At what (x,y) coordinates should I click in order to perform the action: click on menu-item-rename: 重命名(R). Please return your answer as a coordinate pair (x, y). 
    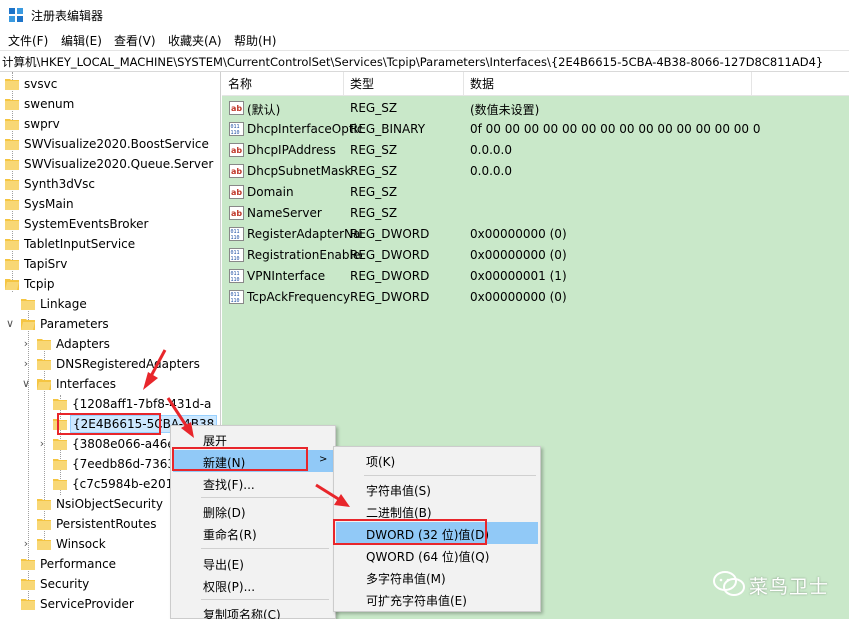
    Looking at the image, I should click on (253, 533).